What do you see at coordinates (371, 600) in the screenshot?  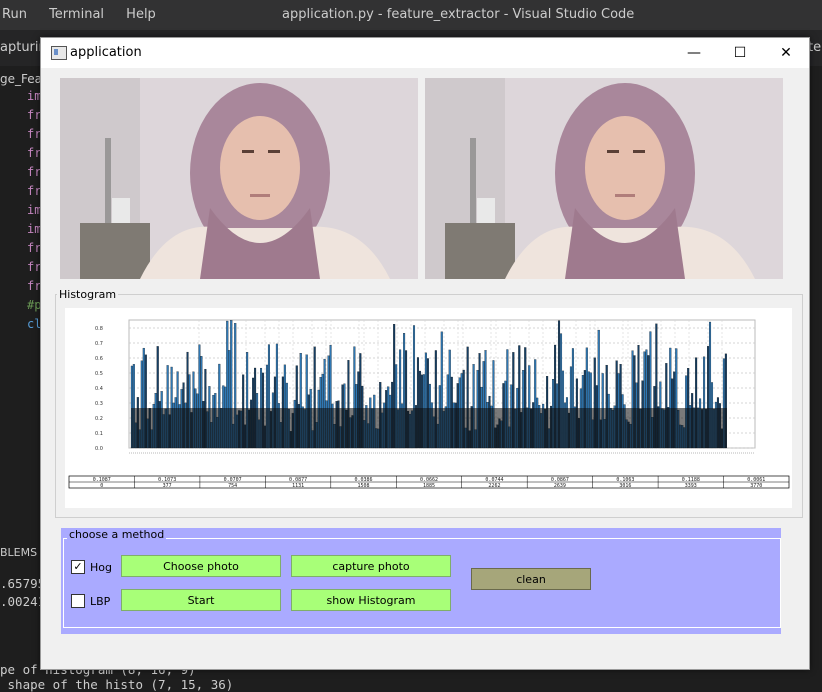 I see `show-histogram-button: show Histogram` at bounding box center [371, 600].